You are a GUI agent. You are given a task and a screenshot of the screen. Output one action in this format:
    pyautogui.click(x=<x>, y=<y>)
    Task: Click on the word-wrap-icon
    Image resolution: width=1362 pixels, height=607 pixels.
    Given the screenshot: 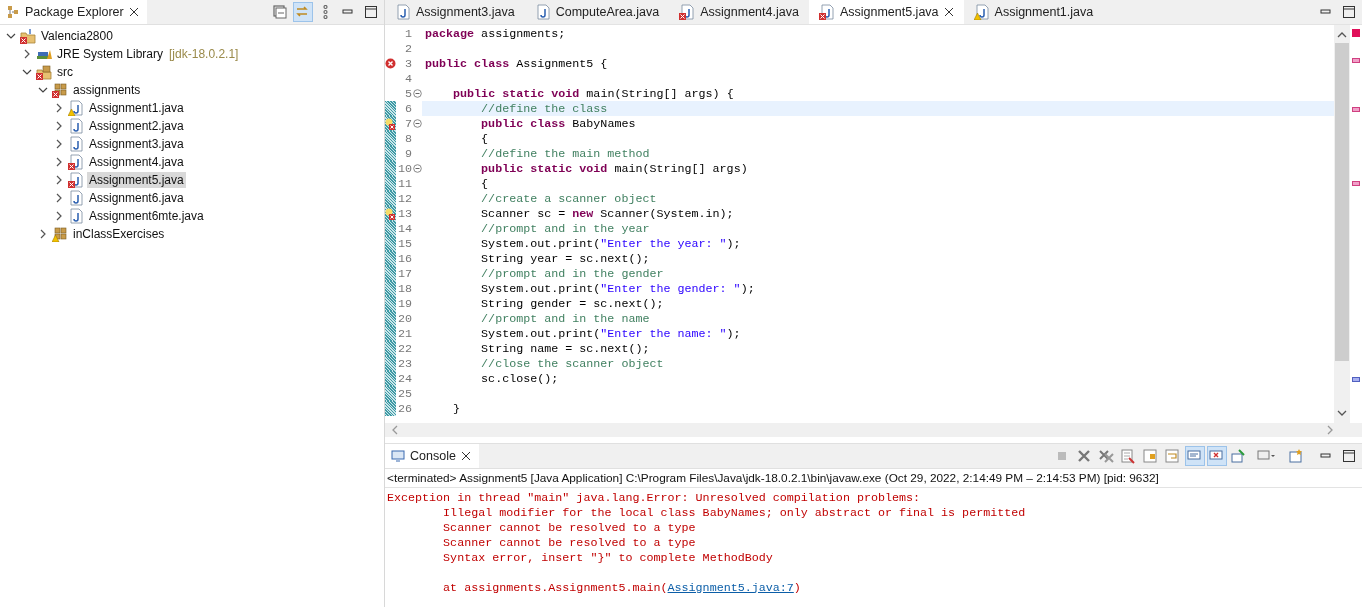 What is the action you would take?
    pyautogui.click(x=1173, y=456)
    